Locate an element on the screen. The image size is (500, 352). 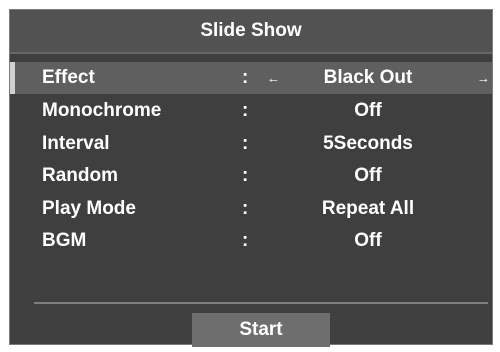
setting-value-play-mode: Repeat All is located at coordinates (368, 208).